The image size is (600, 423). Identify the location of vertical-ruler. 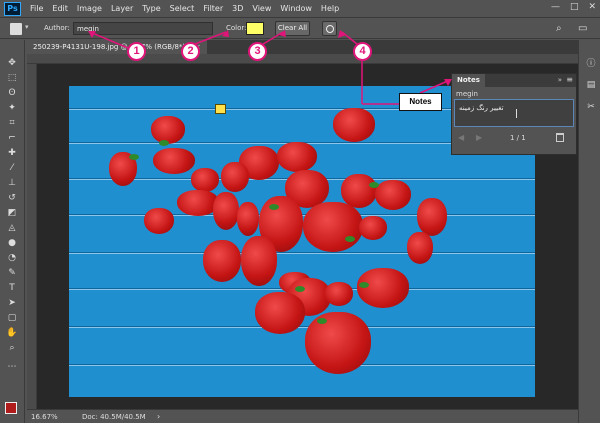
(32, 236).